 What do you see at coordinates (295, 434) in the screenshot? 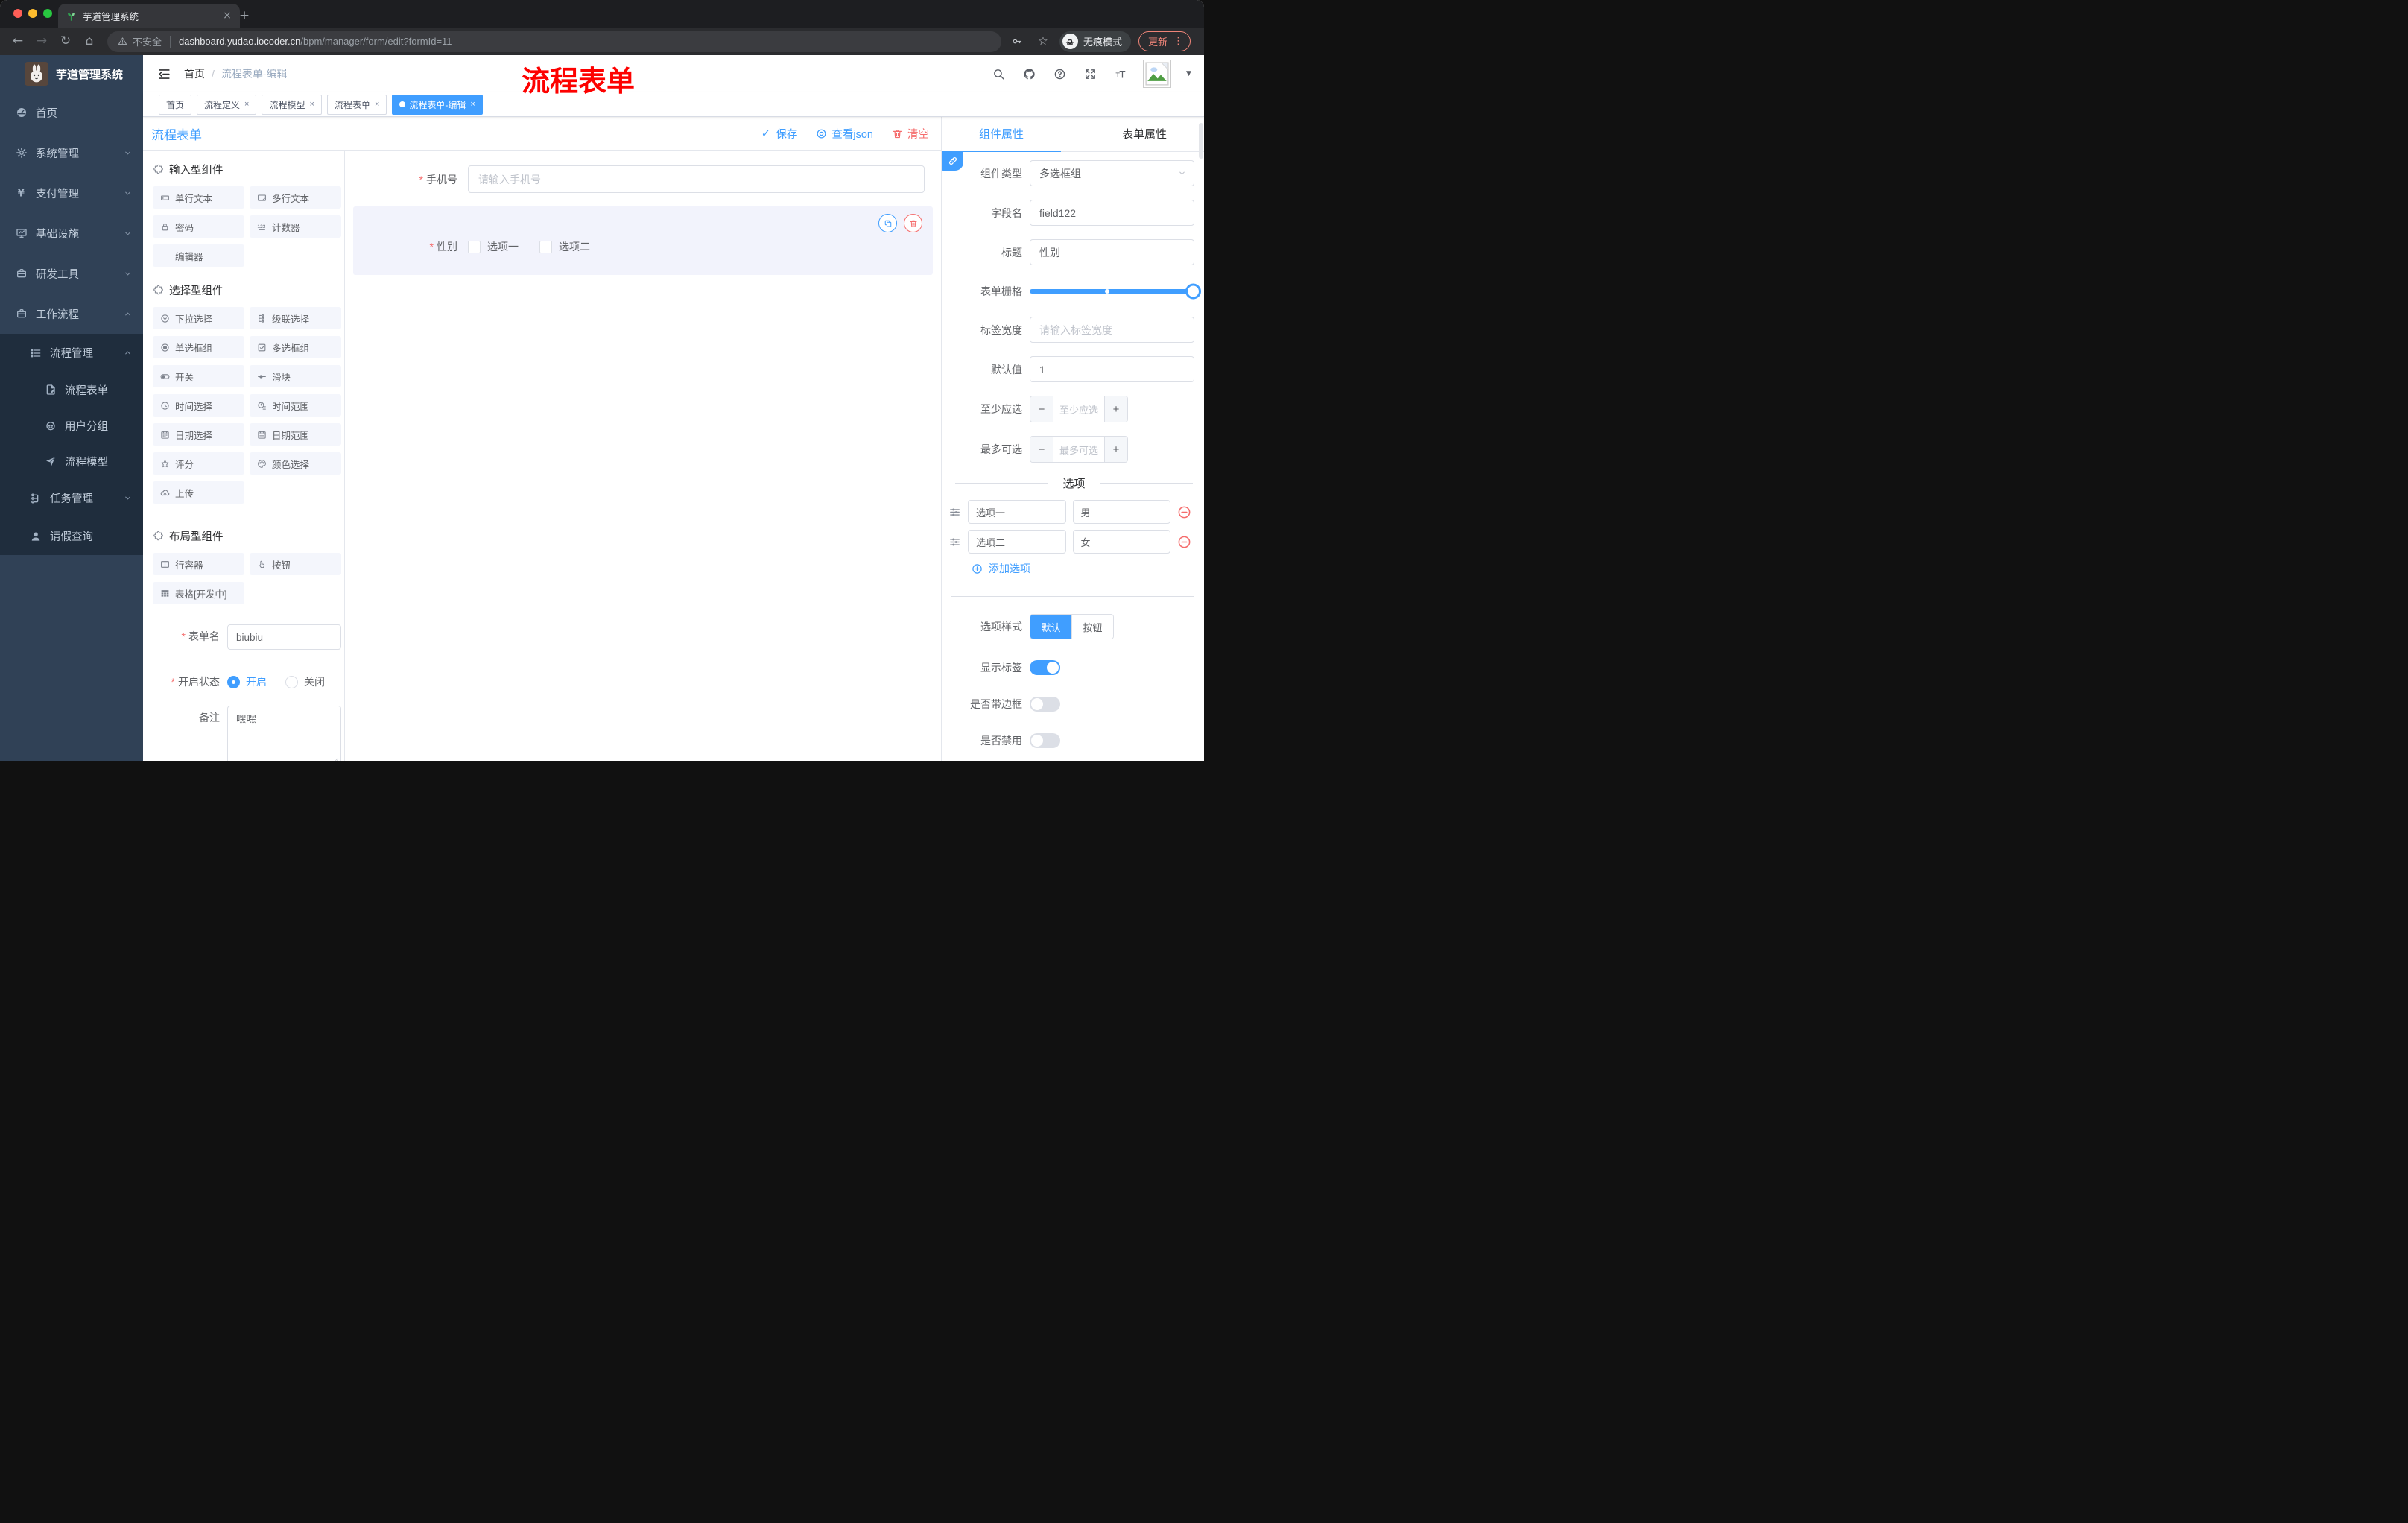
I see `component-日期范围: 日期范围` at bounding box center [295, 434].